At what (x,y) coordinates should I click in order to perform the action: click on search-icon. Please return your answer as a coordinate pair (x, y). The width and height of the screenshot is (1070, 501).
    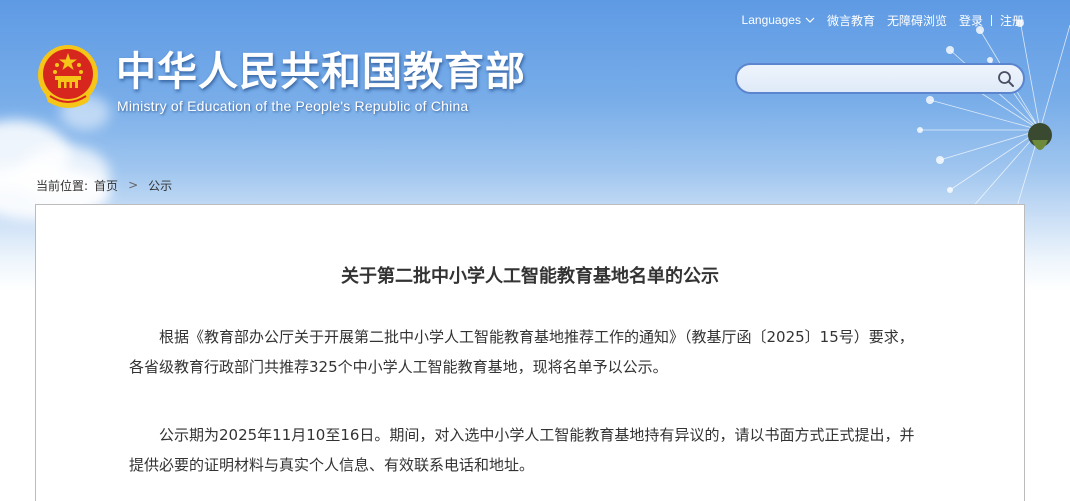
    Looking at the image, I should click on (1006, 79).